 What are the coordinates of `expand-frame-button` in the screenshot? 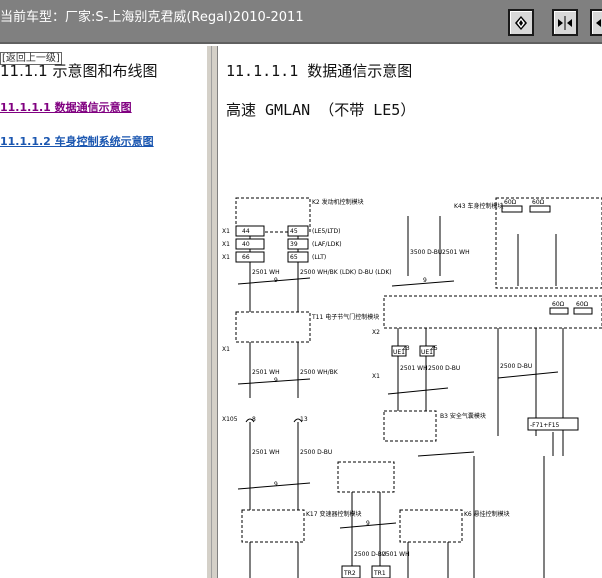 It's located at (596, 22).